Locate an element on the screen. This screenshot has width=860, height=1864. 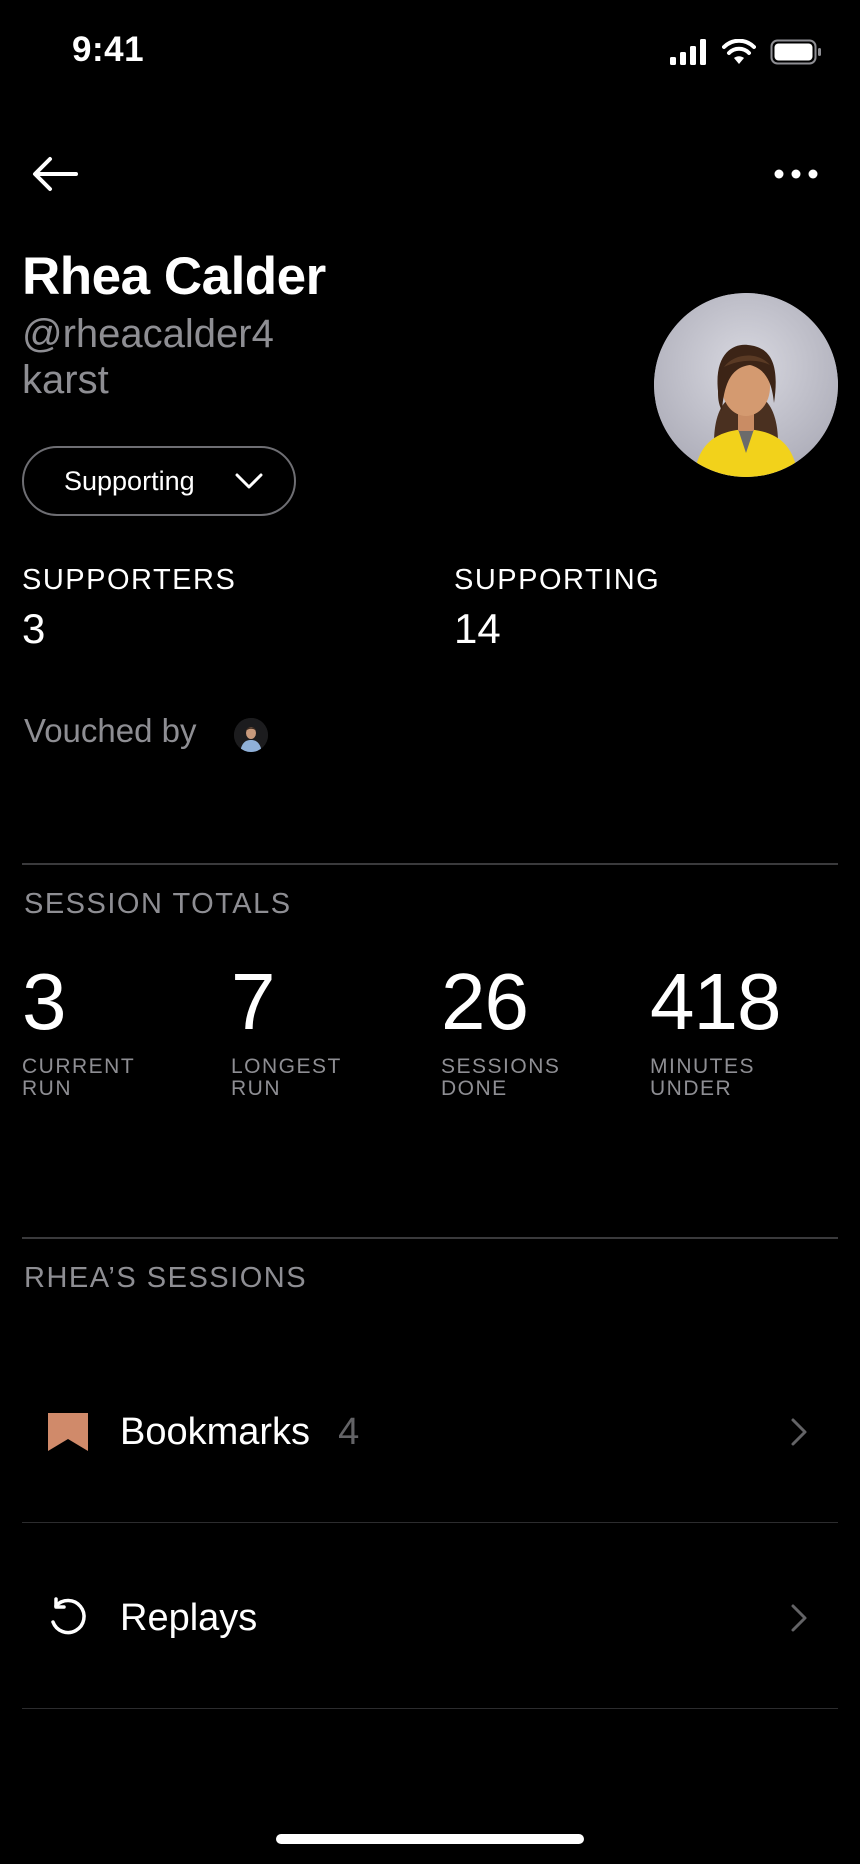
cellular-signal-icon is located at coordinates (688, 52).